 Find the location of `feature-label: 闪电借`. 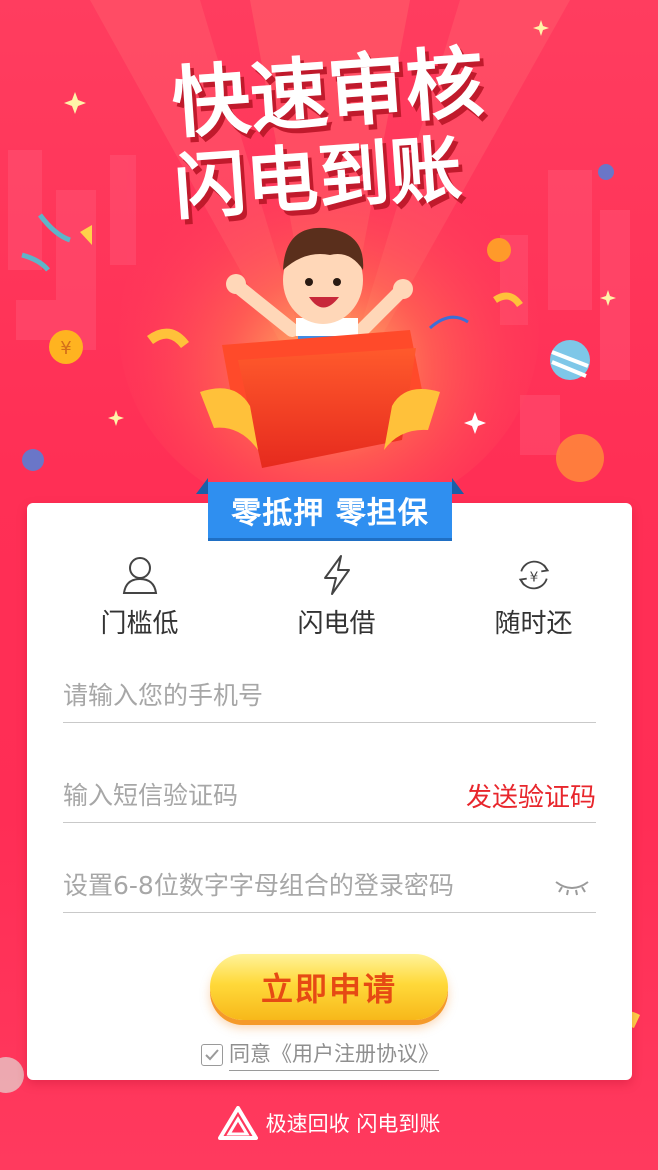

feature-label: 闪电借 is located at coordinates (336, 624).